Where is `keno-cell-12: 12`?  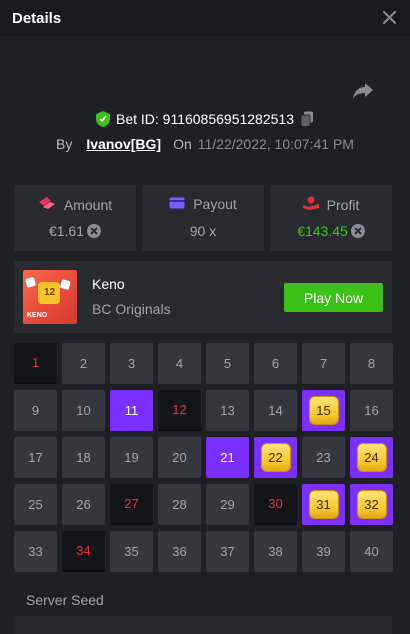
keno-cell-12: 12 is located at coordinates (179, 410).